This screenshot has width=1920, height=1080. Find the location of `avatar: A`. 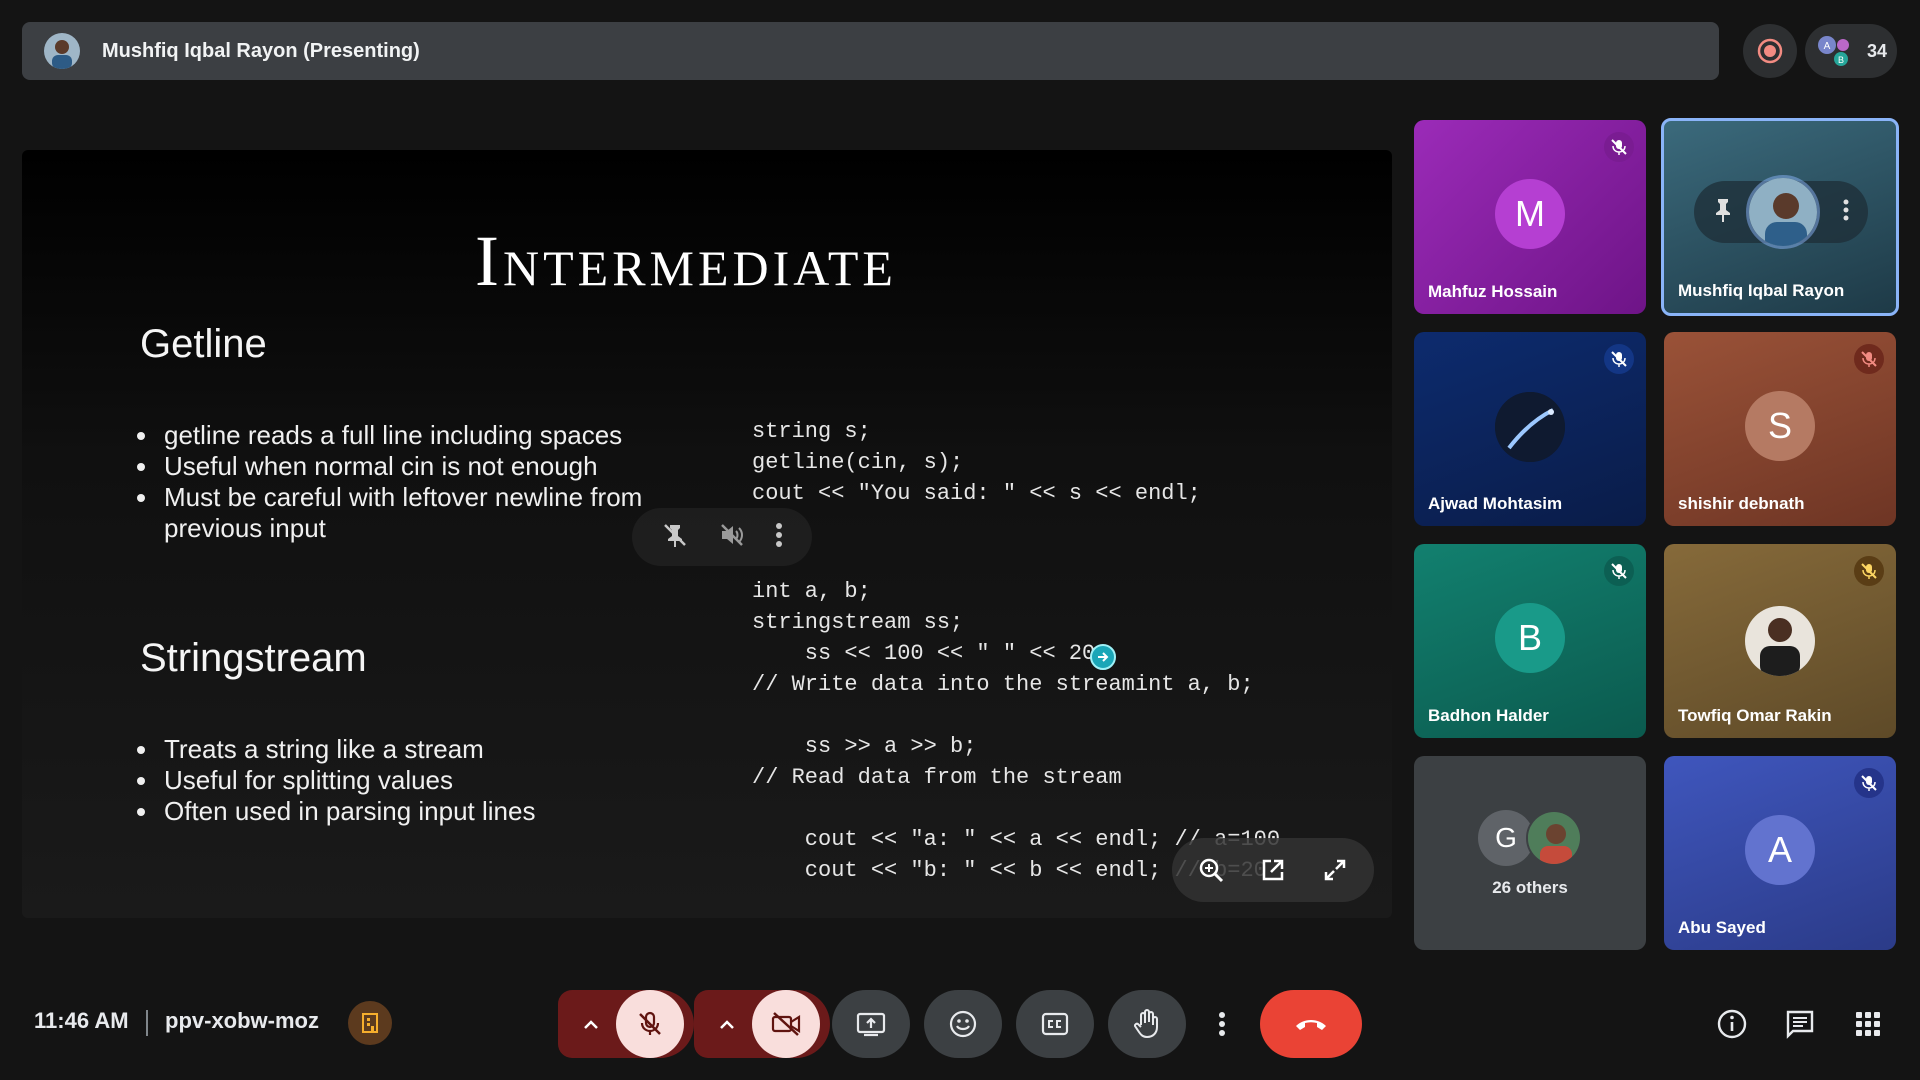

avatar: A is located at coordinates (1780, 850).